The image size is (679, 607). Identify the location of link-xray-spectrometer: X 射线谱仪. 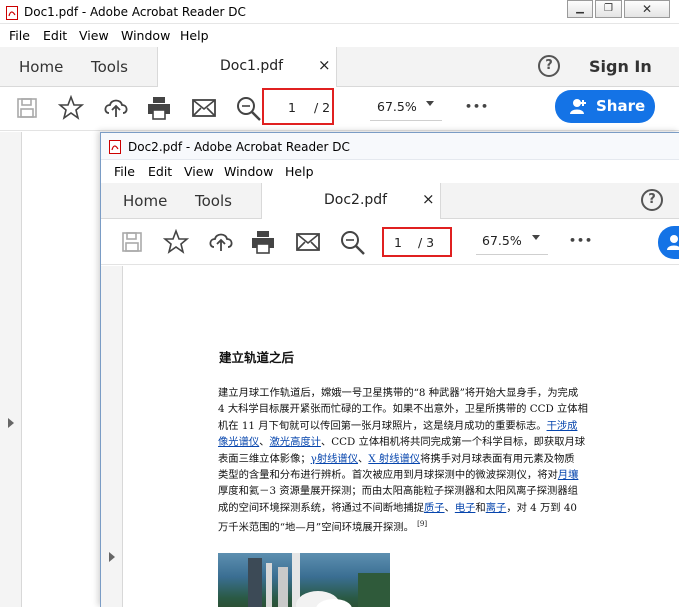
(394, 459).